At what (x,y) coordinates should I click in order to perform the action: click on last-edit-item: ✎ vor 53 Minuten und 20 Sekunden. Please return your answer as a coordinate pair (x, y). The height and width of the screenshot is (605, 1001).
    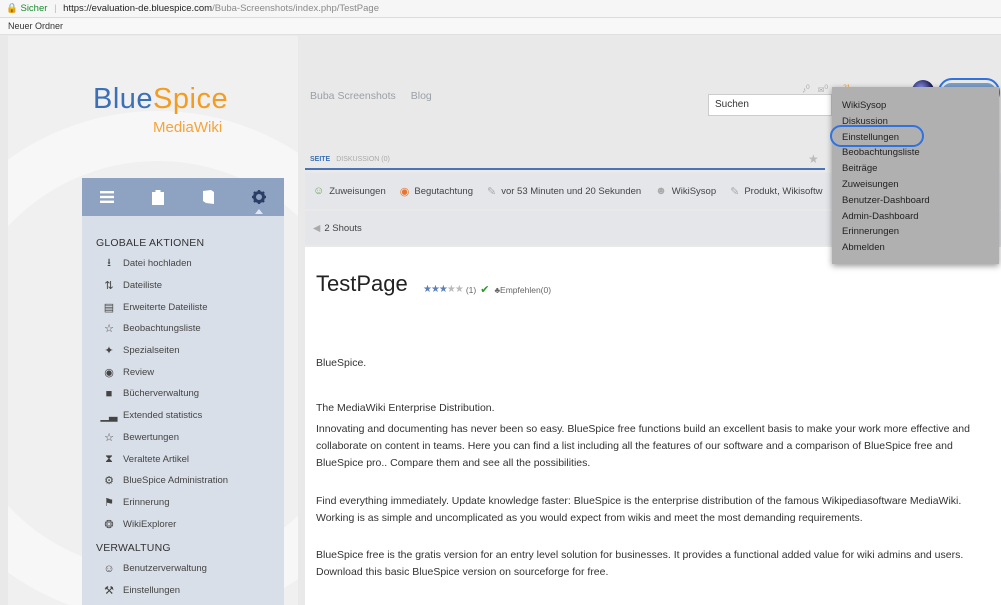
    Looking at the image, I should click on (564, 191).